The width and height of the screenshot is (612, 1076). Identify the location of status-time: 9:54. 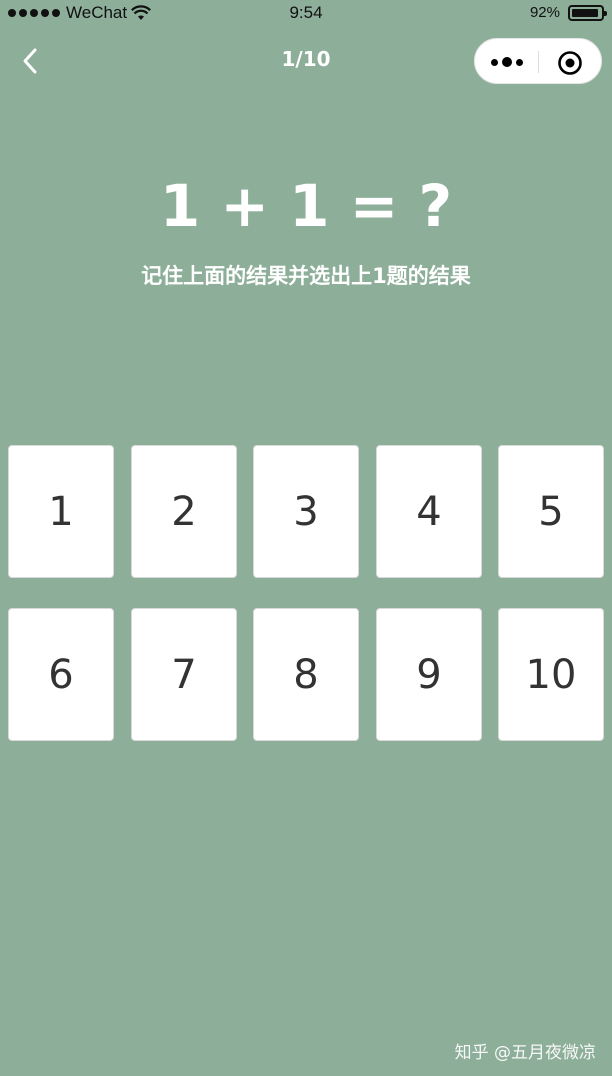
(306, 12).